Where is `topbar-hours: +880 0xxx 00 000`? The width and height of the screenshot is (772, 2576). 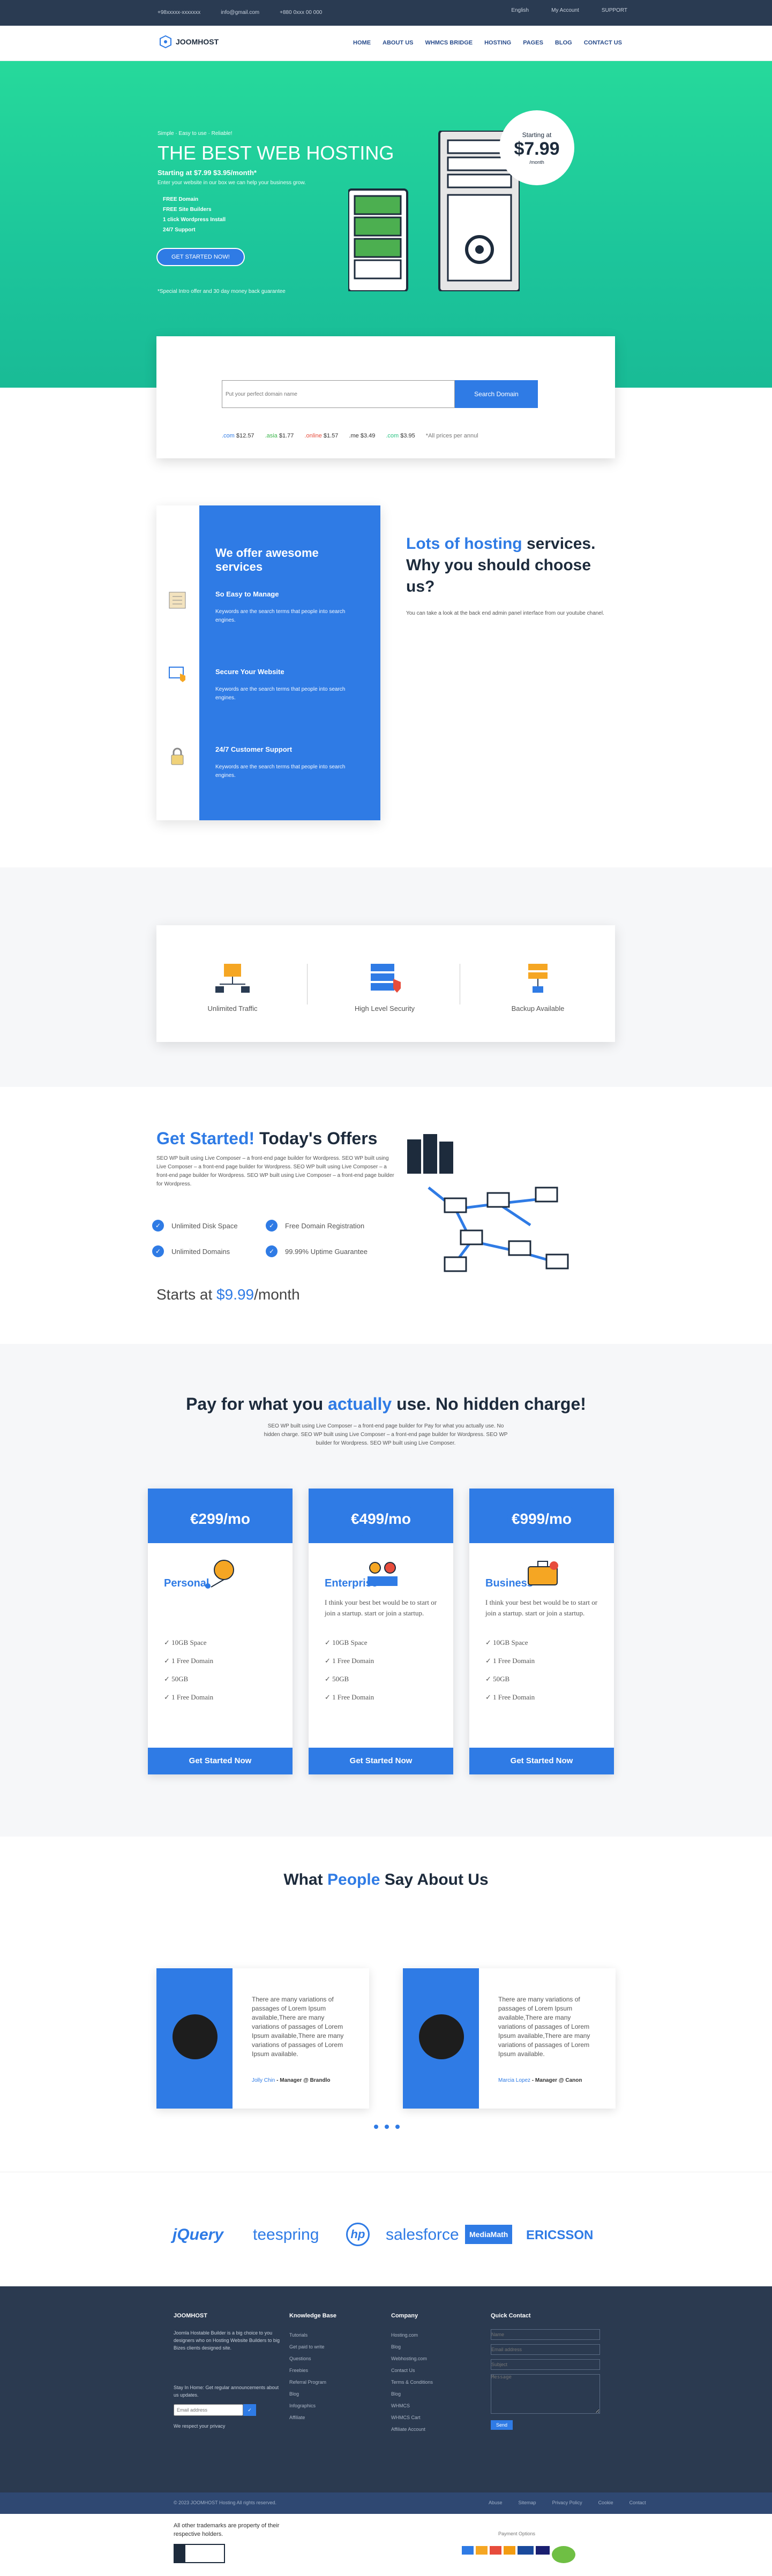
topbar-hours: +880 0xxx 00 000 is located at coordinates (301, 13).